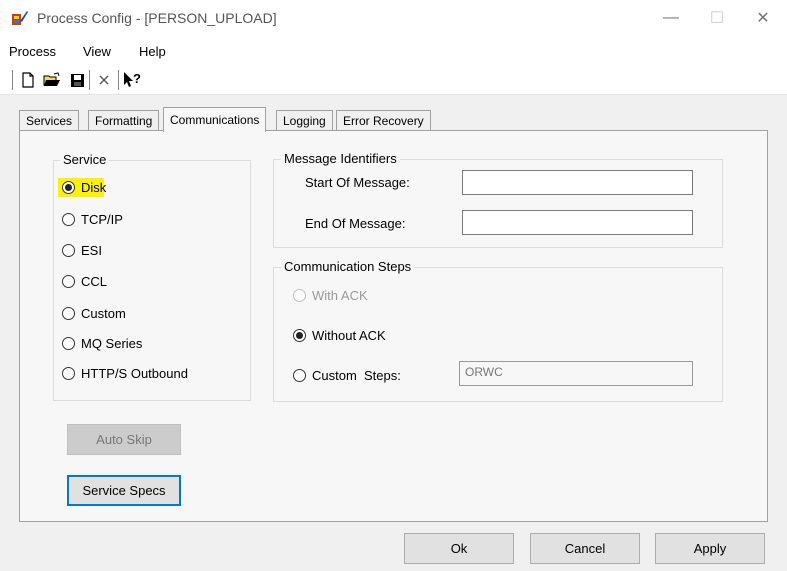 This screenshot has width=787, height=571. I want to click on service-option-mq-series: MQ Series, so click(102, 343).